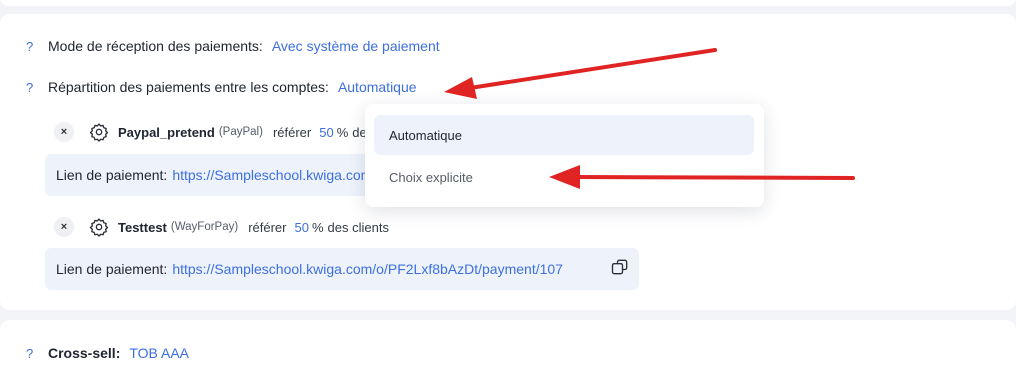  Describe the element at coordinates (508, 3) in the screenshot. I see `previous-card` at that location.